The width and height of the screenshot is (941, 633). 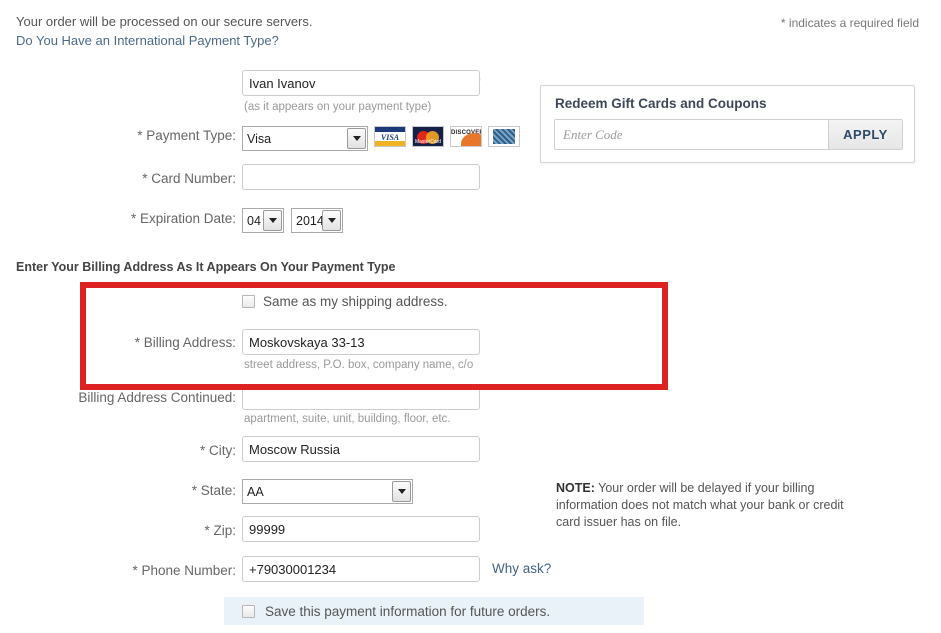 What do you see at coordinates (183, 218) in the screenshot?
I see `expiration-date-label: * Expiration Date:` at bounding box center [183, 218].